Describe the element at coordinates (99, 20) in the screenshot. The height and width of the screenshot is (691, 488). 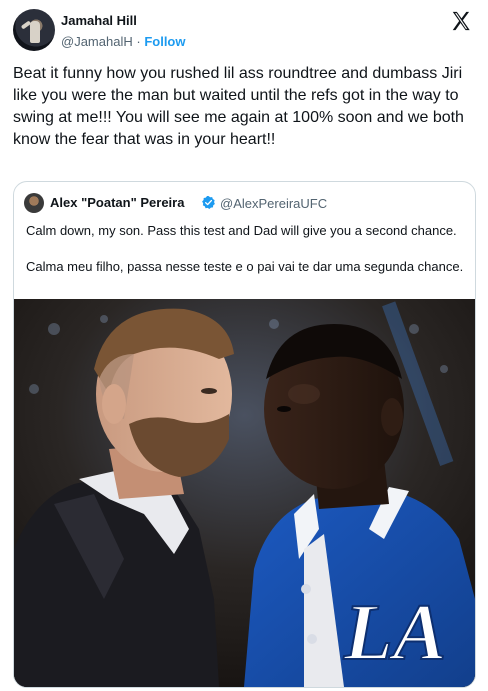
I see `author-name: Jamahal Hill` at that location.